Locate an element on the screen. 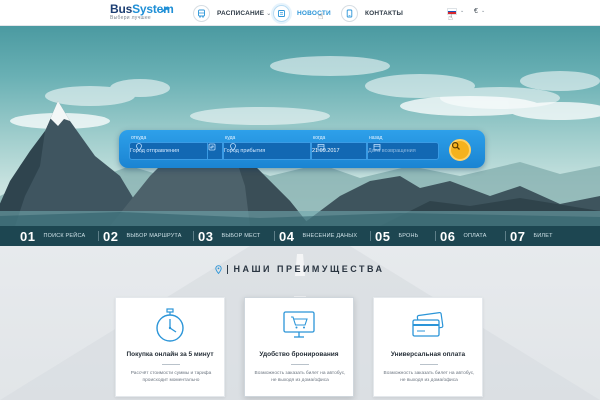 The image size is (600, 400). swap-cities-button is located at coordinates (215, 151).